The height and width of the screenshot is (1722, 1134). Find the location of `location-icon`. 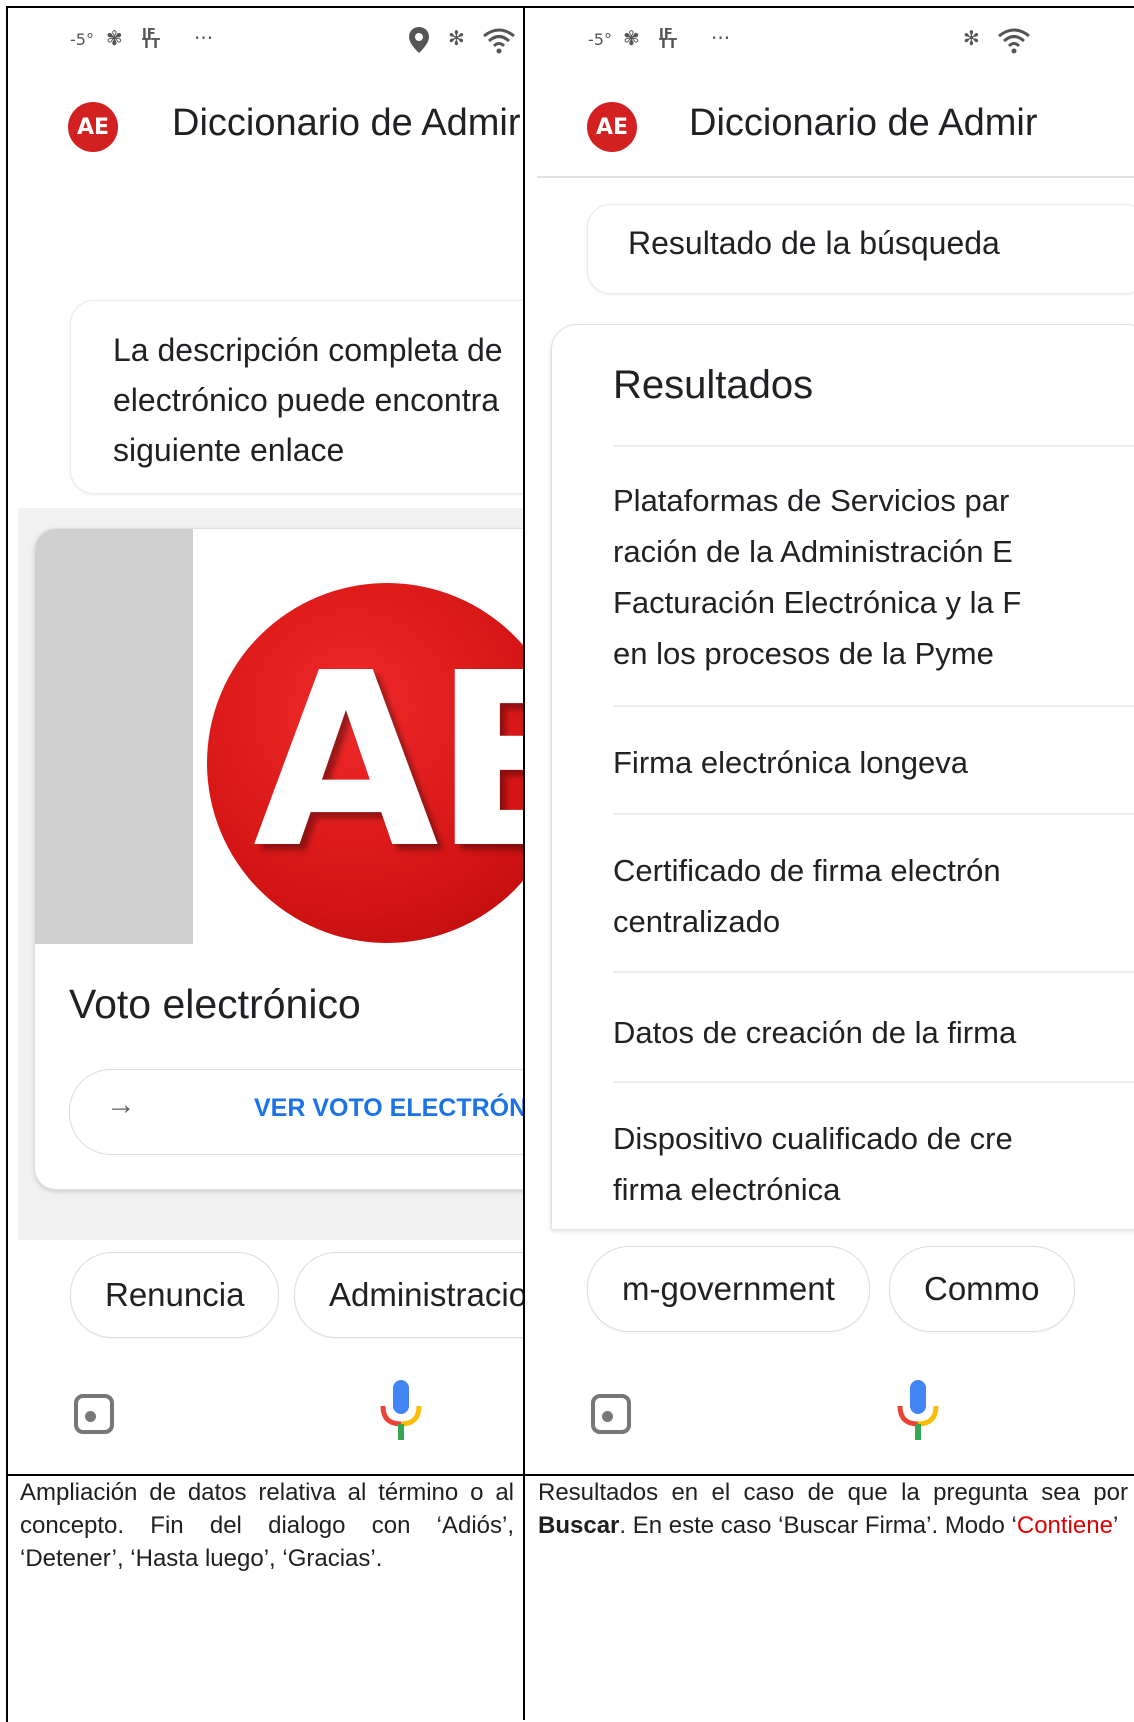

location-icon is located at coordinates (419, 40).